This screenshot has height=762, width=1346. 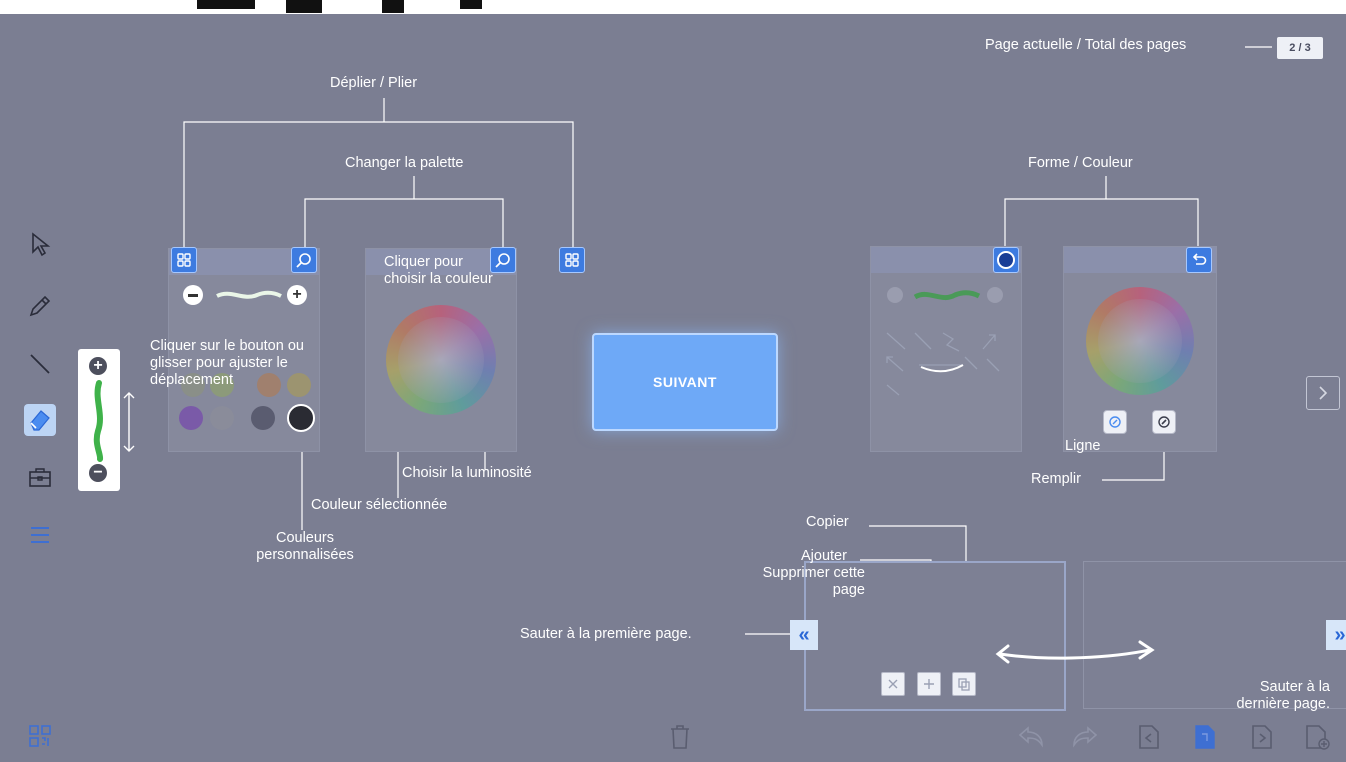 I want to click on change-palette-button, so click(x=304, y=260).